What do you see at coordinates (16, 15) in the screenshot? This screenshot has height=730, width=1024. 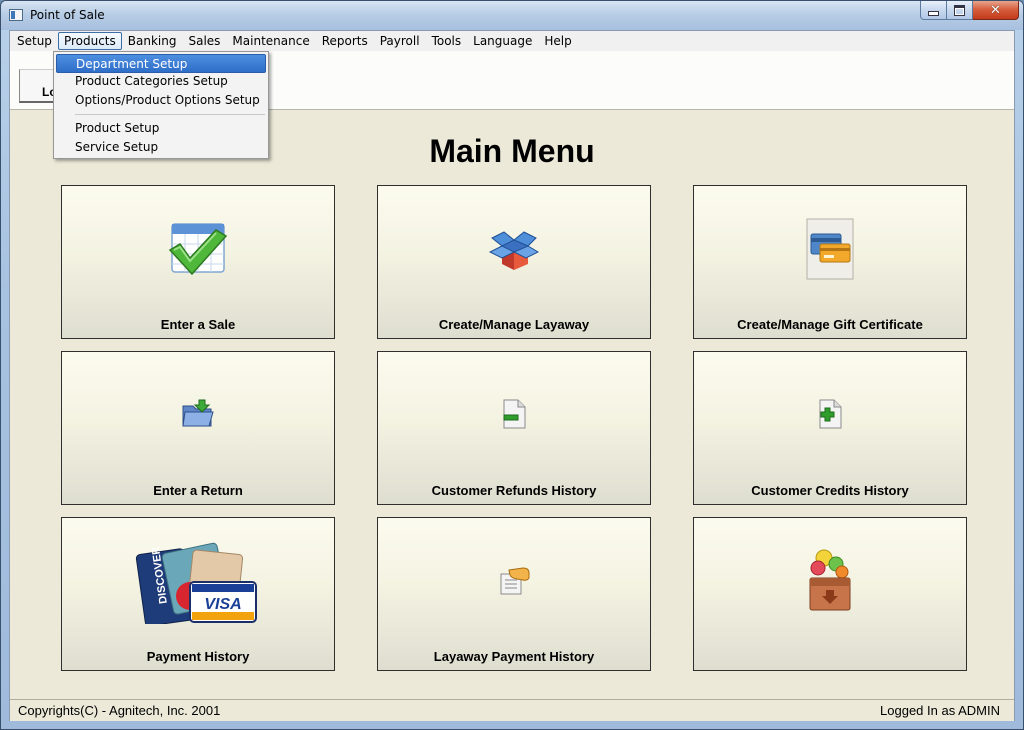 I see `app-icon` at bounding box center [16, 15].